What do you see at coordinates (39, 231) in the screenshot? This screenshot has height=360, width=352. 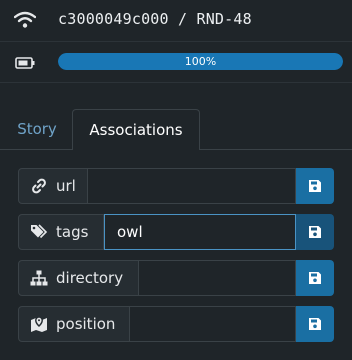 I see `tags-icon` at bounding box center [39, 231].